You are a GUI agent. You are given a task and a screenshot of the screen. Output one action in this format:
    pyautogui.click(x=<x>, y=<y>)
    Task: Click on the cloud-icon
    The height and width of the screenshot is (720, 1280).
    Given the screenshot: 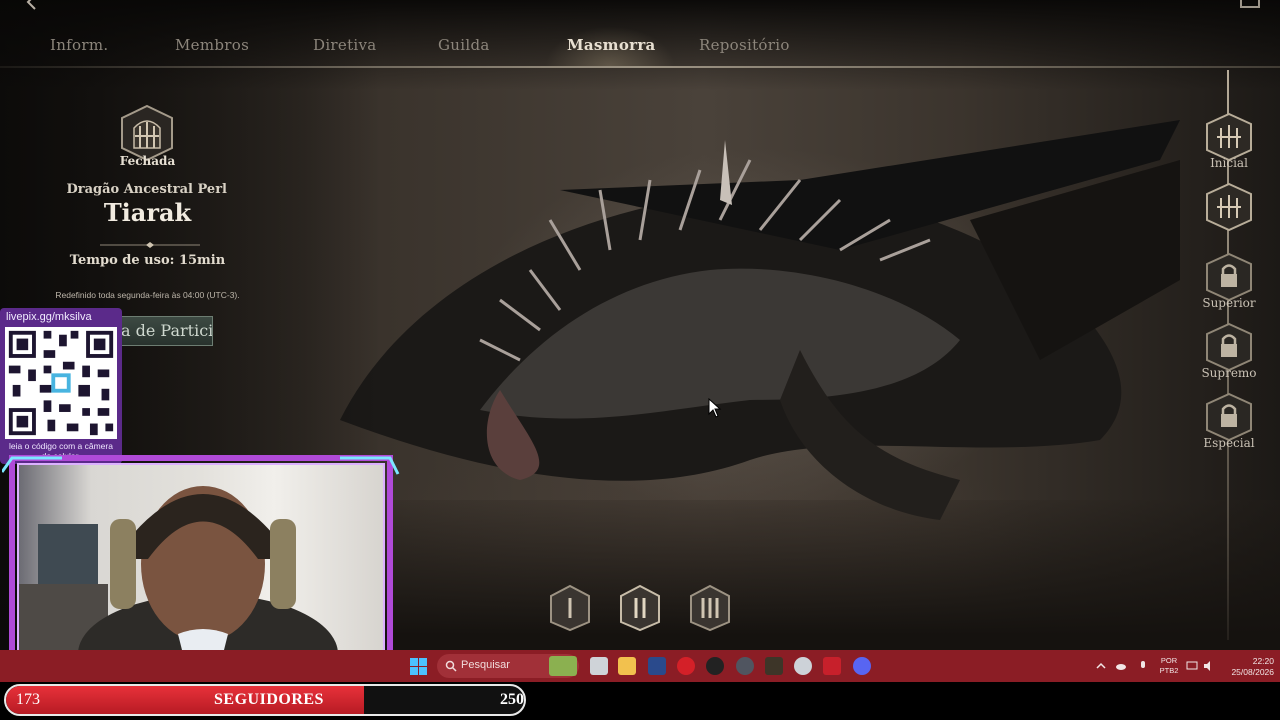 What is the action you would take?
    pyautogui.click(x=1121, y=666)
    